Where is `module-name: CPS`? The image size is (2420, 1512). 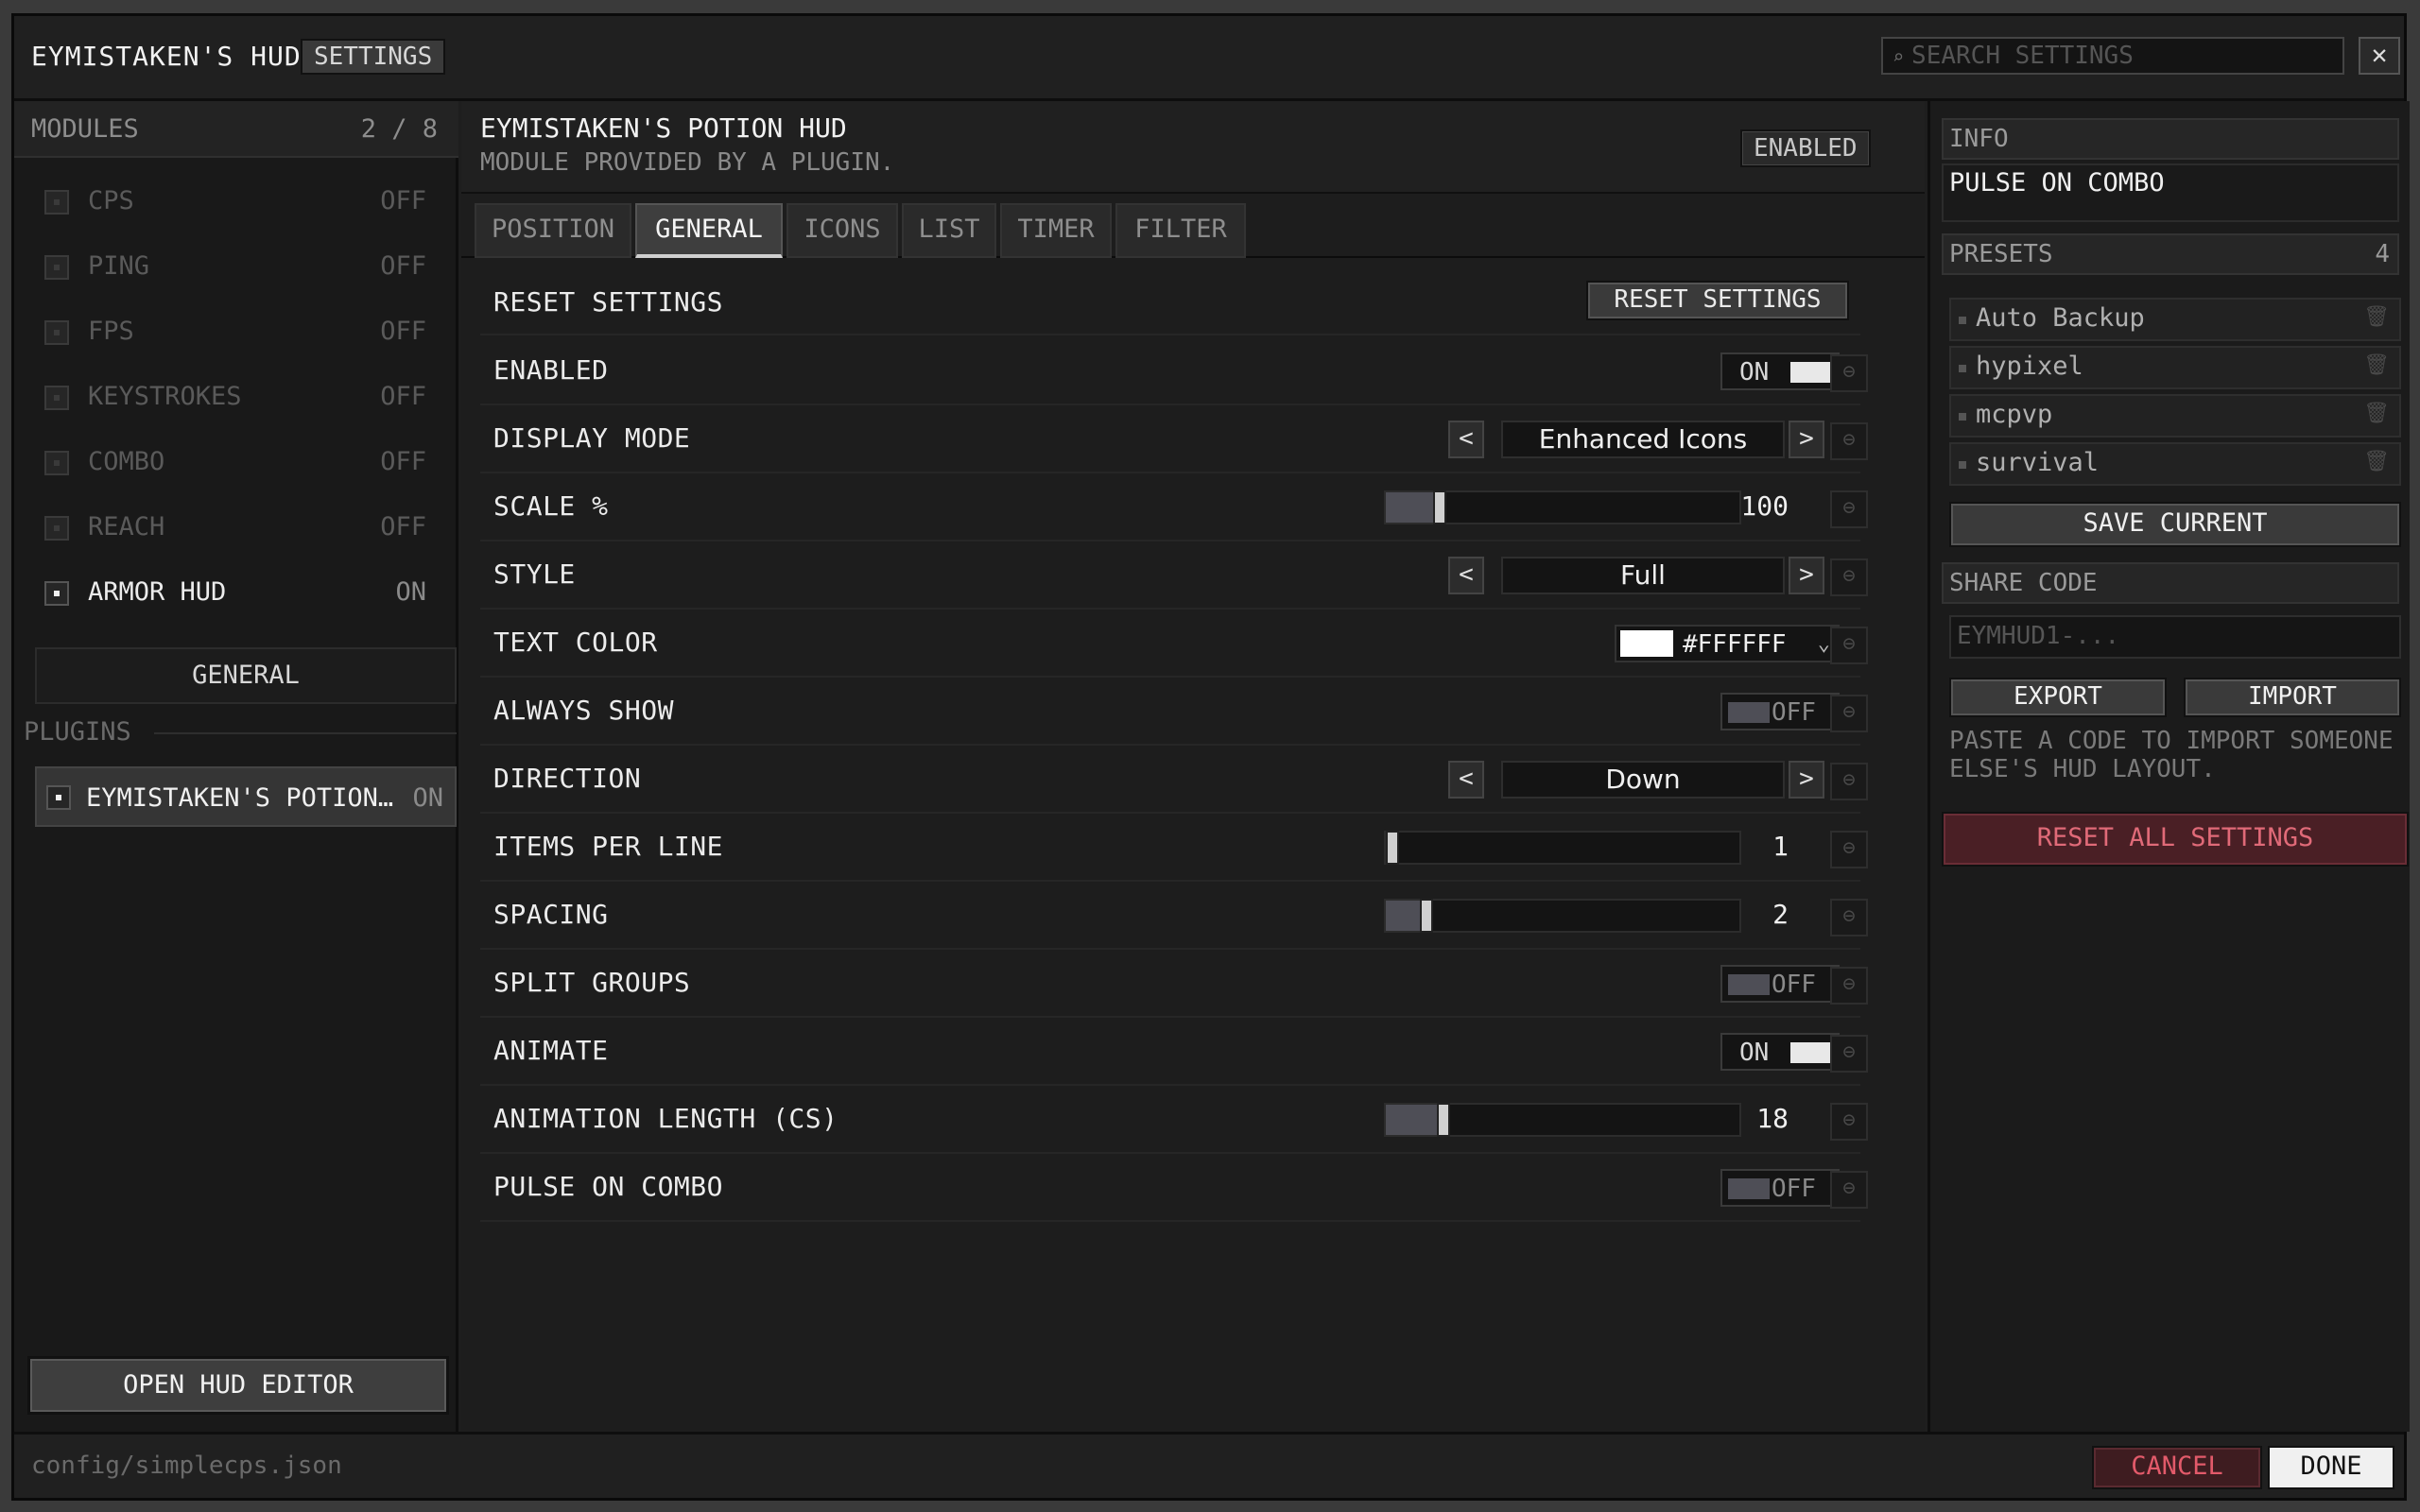 module-name: CPS is located at coordinates (111, 200).